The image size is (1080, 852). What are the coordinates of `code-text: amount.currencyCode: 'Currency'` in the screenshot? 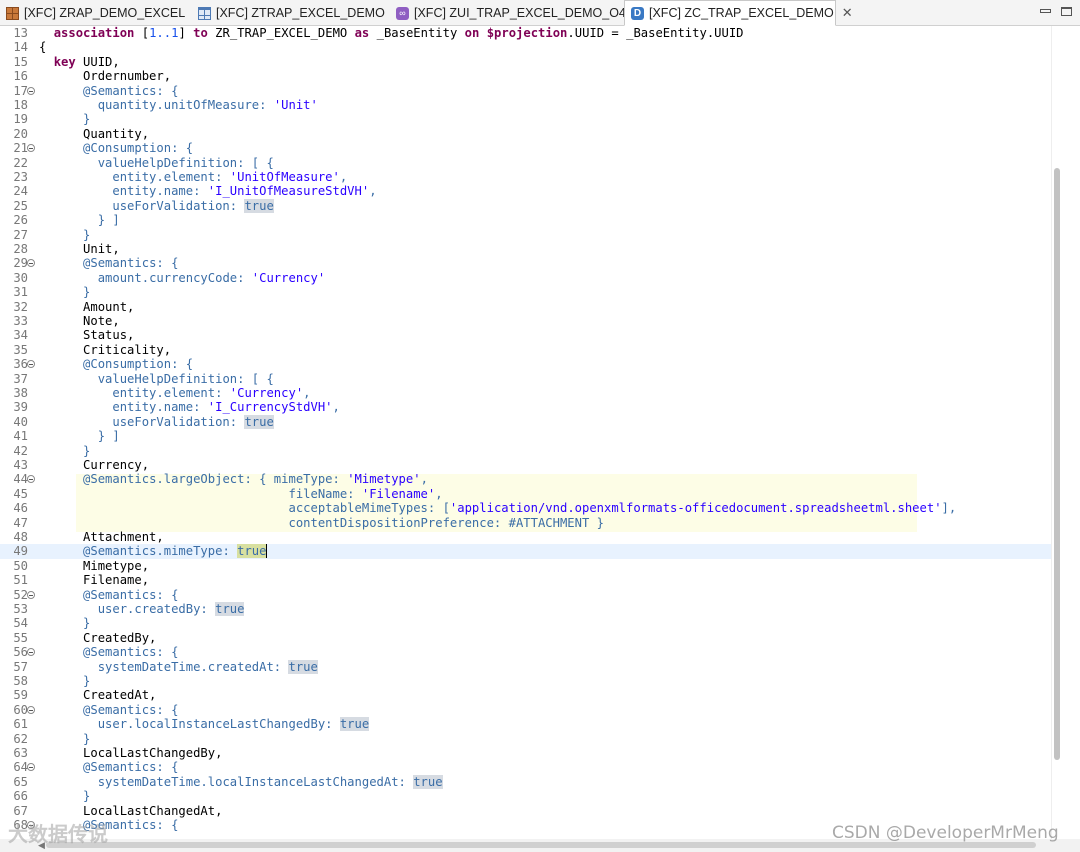 It's located at (182, 278).